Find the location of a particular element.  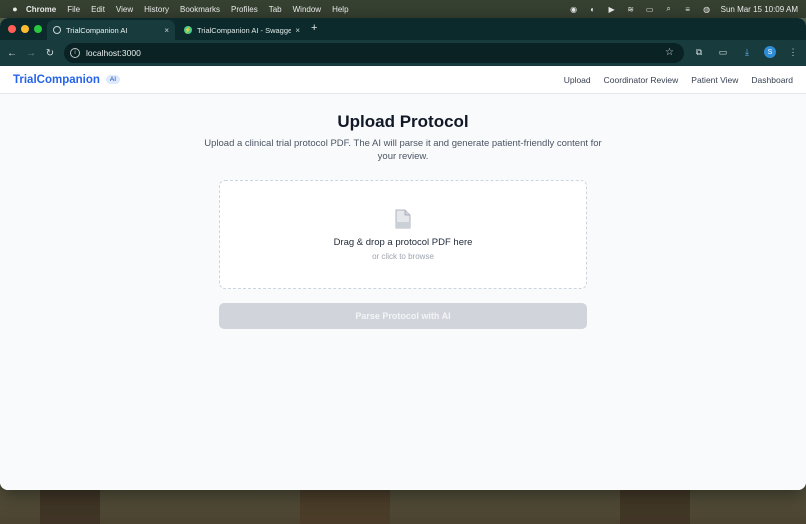

play-icon: ▶ is located at coordinates (612, 9).